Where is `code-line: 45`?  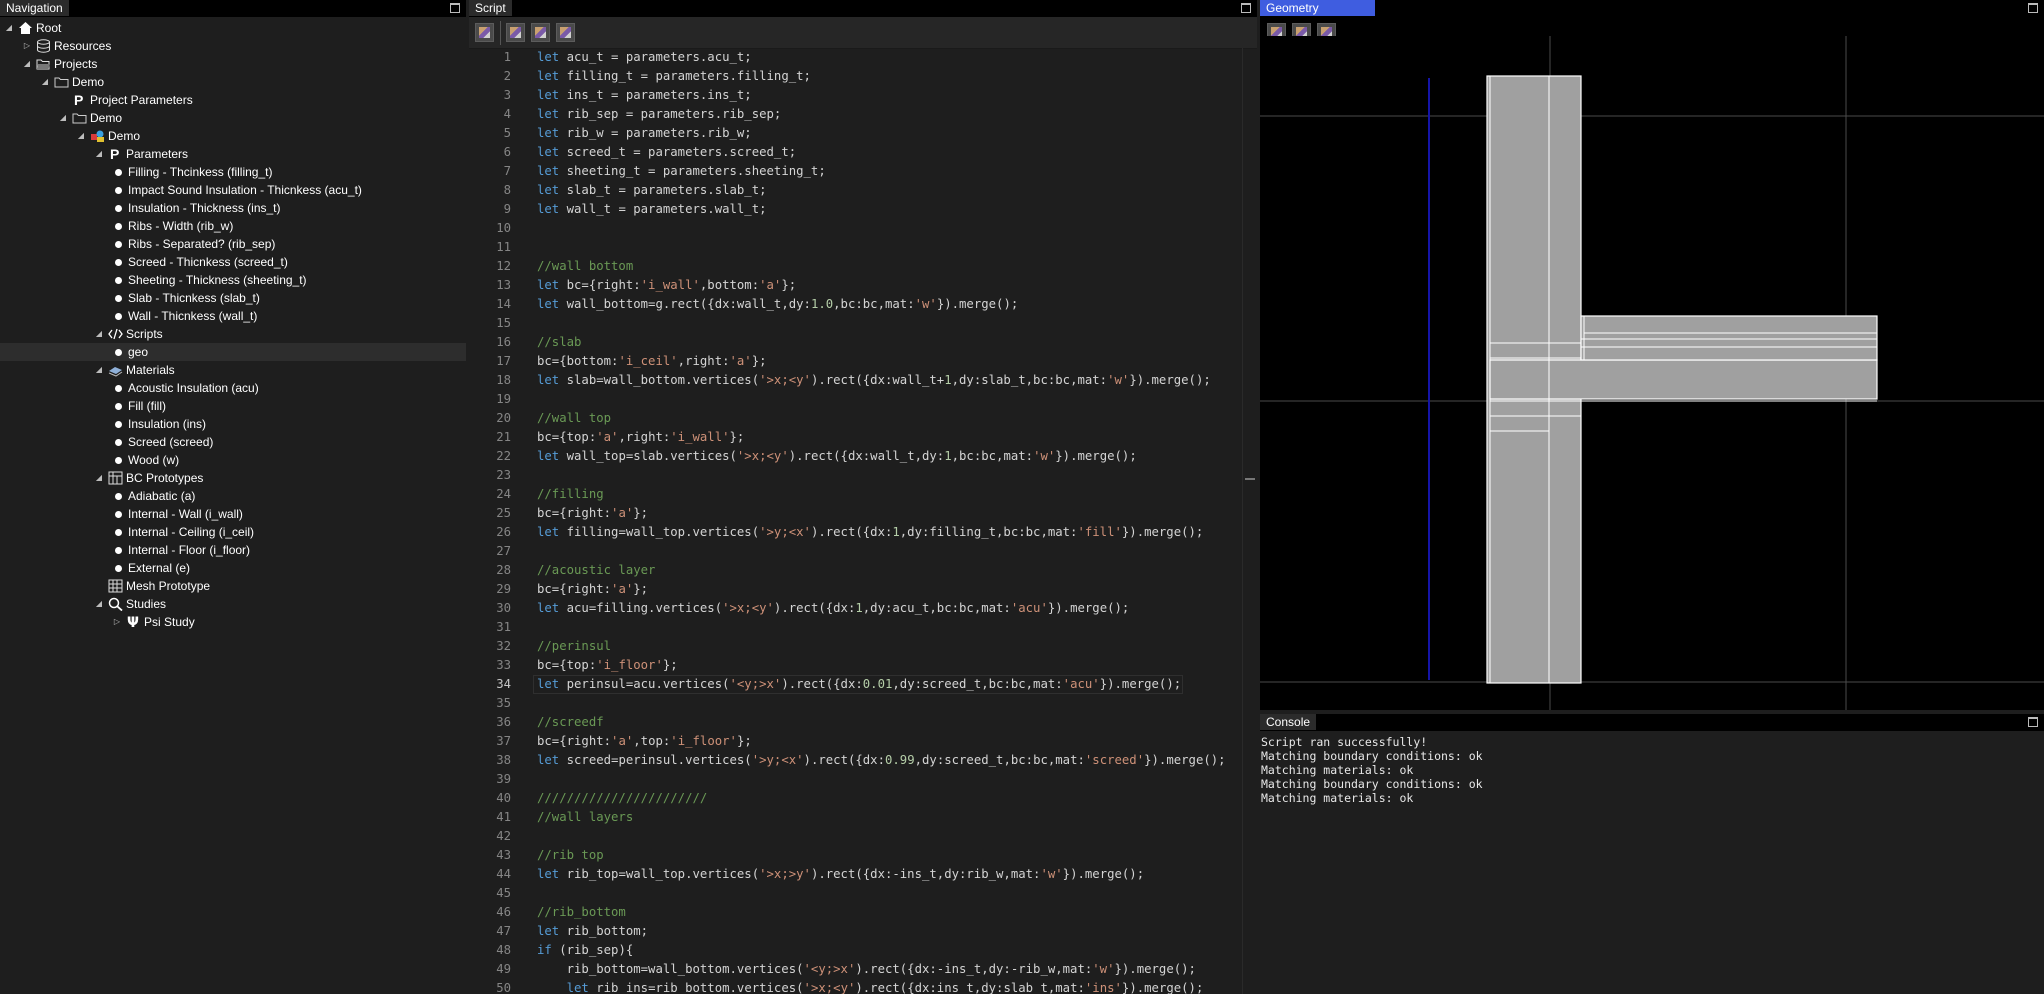 code-line: 45 is located at coordinates (863, 893).